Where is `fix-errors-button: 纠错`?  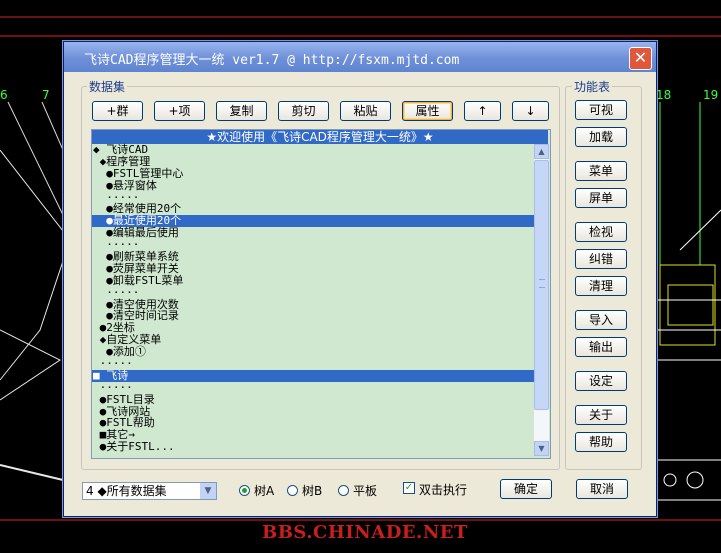
fix-errors-button: 纠错 is located at coordinates (601, 259).